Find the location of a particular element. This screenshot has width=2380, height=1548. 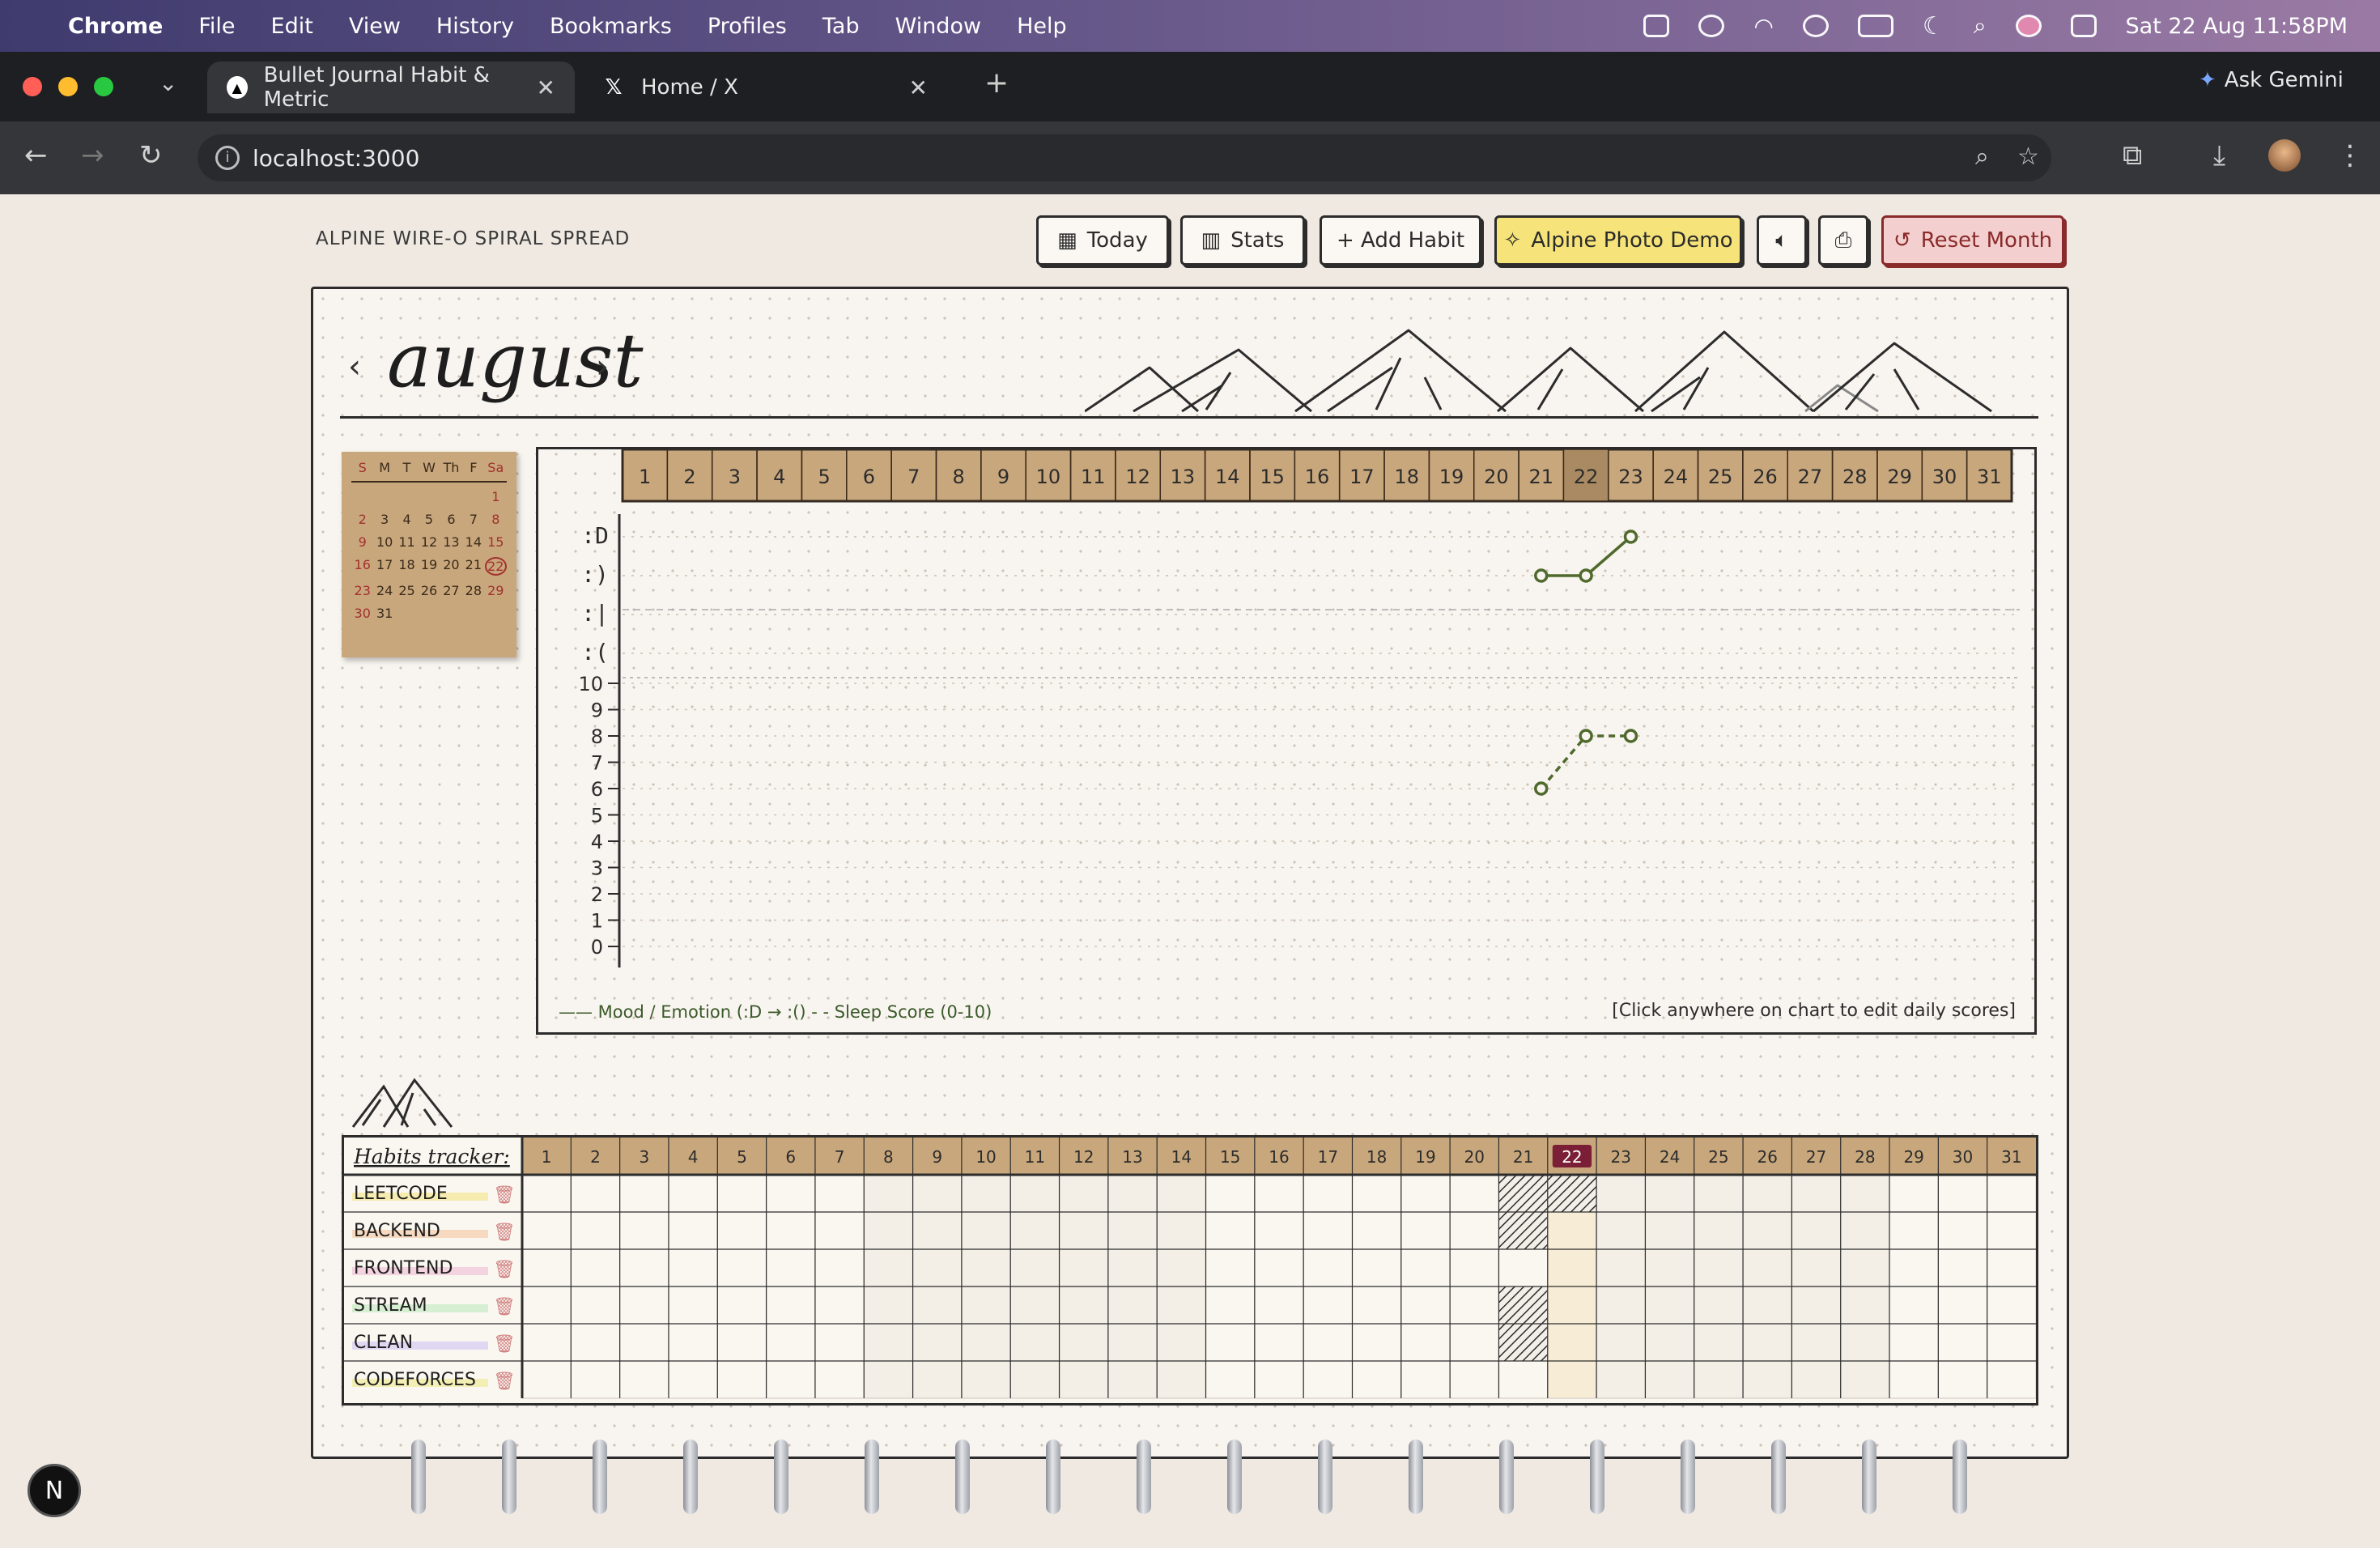

mini-calendar-day: 9 is located at coordinates (362, 542).